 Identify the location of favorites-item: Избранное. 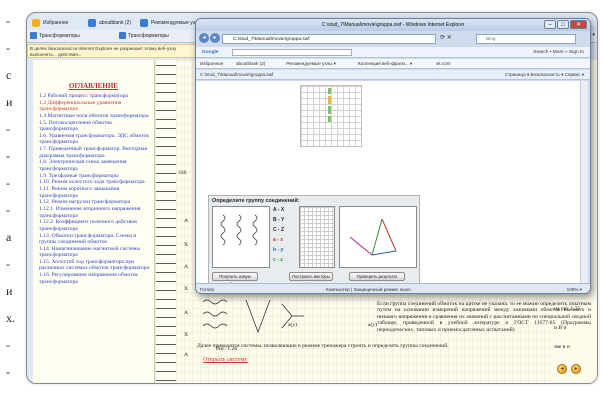
(211, 64).